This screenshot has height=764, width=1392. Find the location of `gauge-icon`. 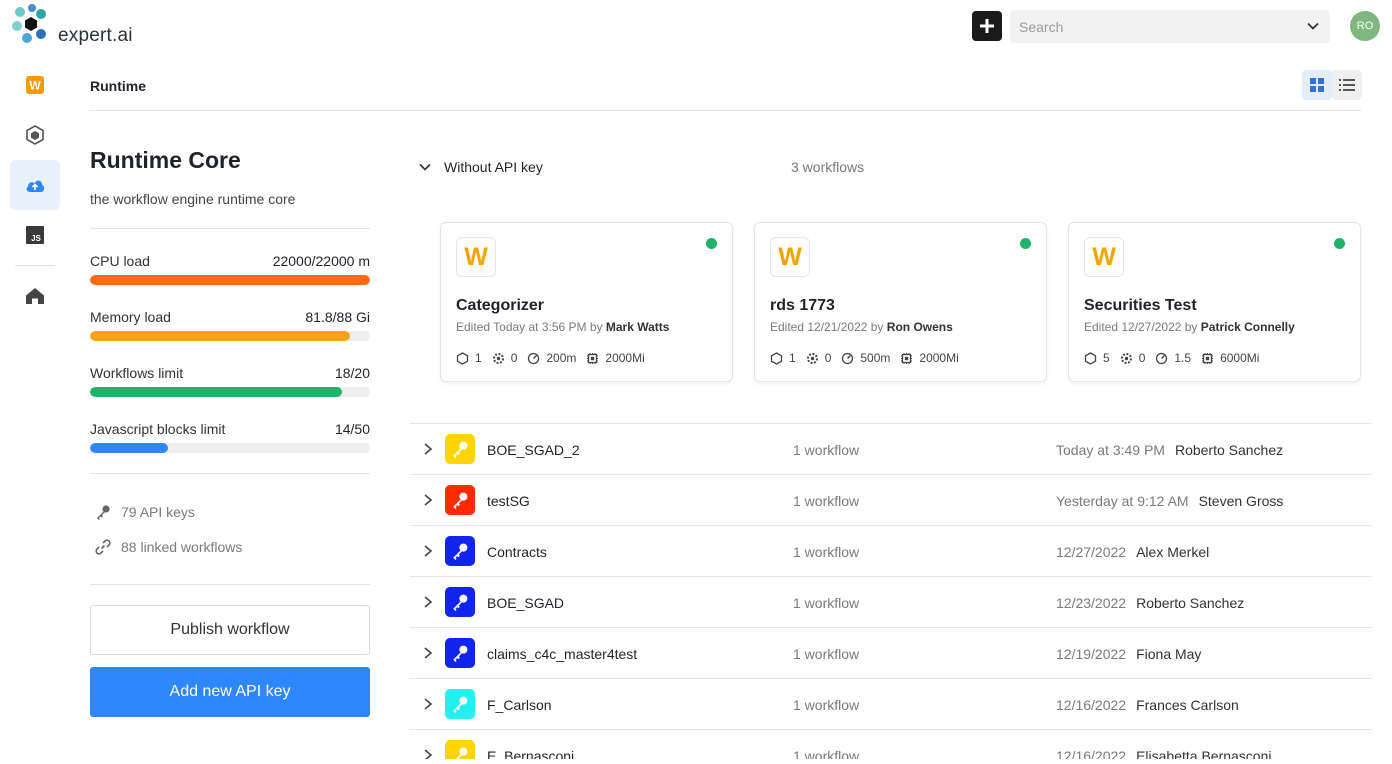

gauge-icon is located at coordinates (1162, 358).